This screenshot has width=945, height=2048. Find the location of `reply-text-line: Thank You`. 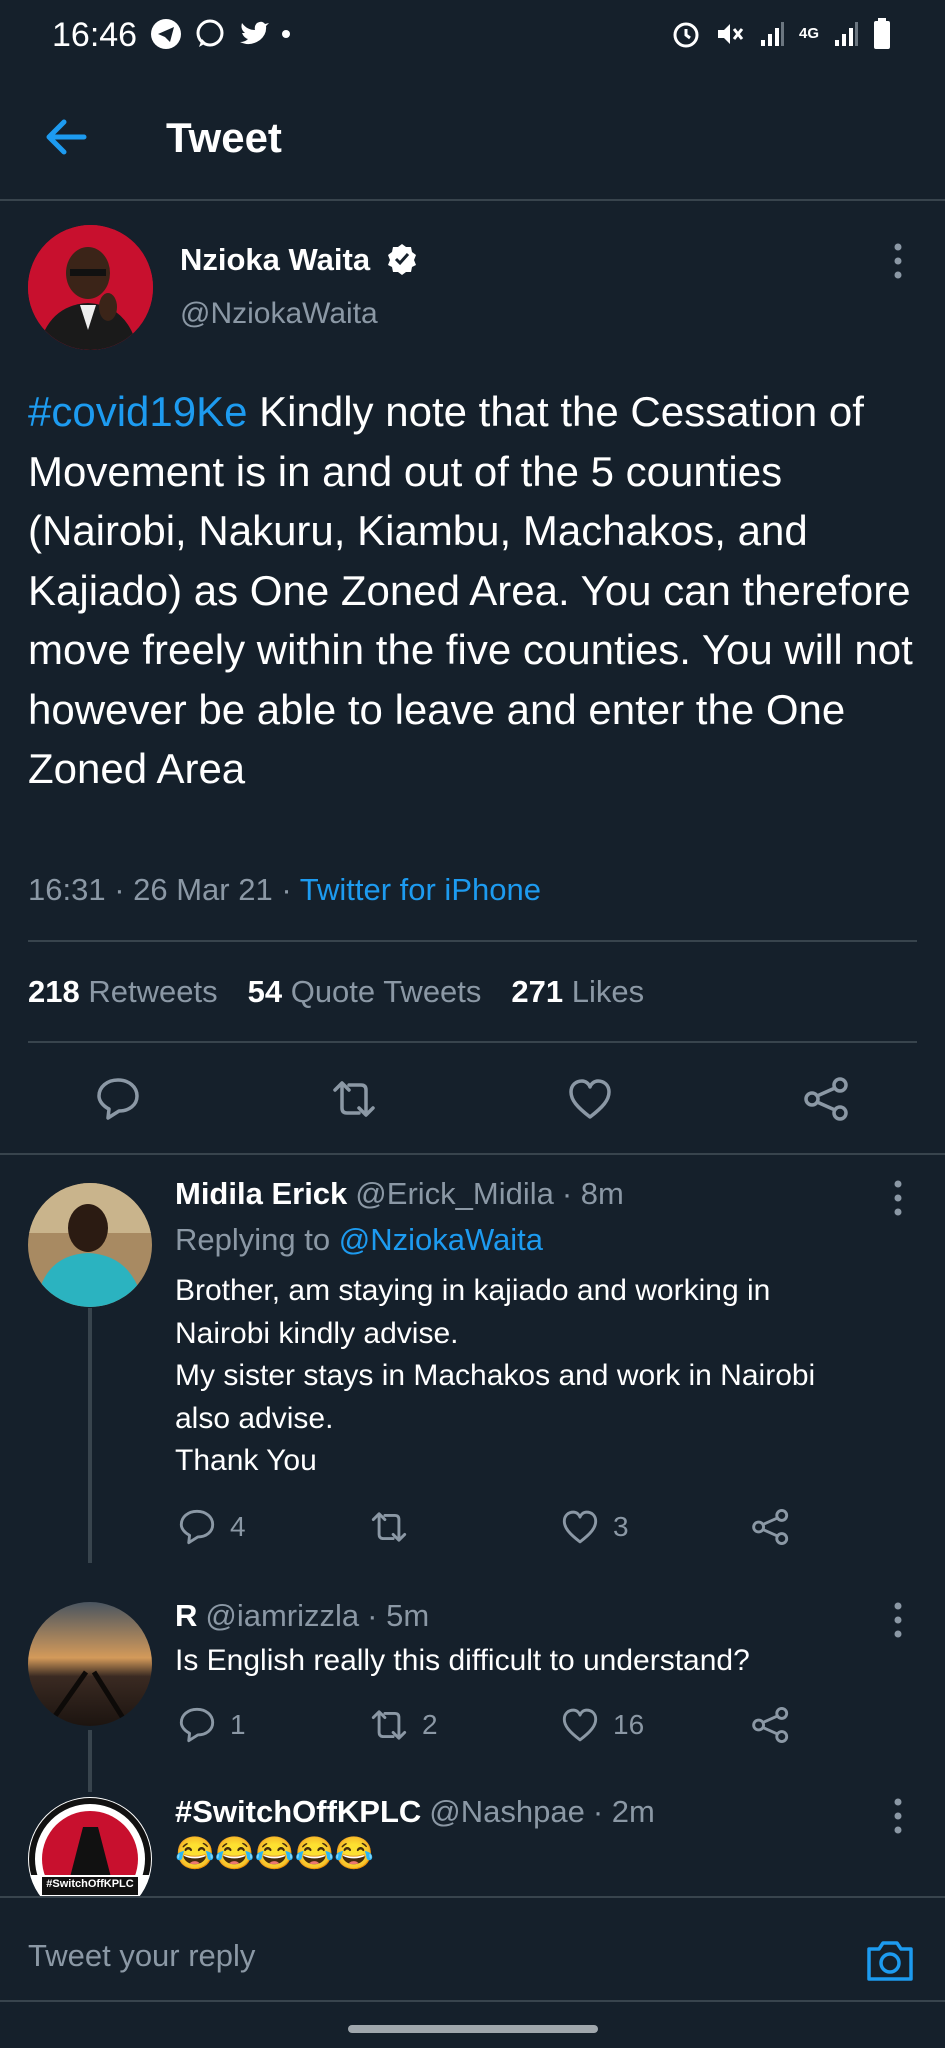

reply-text-line: Thank You is located at coordinates (246, 1460).